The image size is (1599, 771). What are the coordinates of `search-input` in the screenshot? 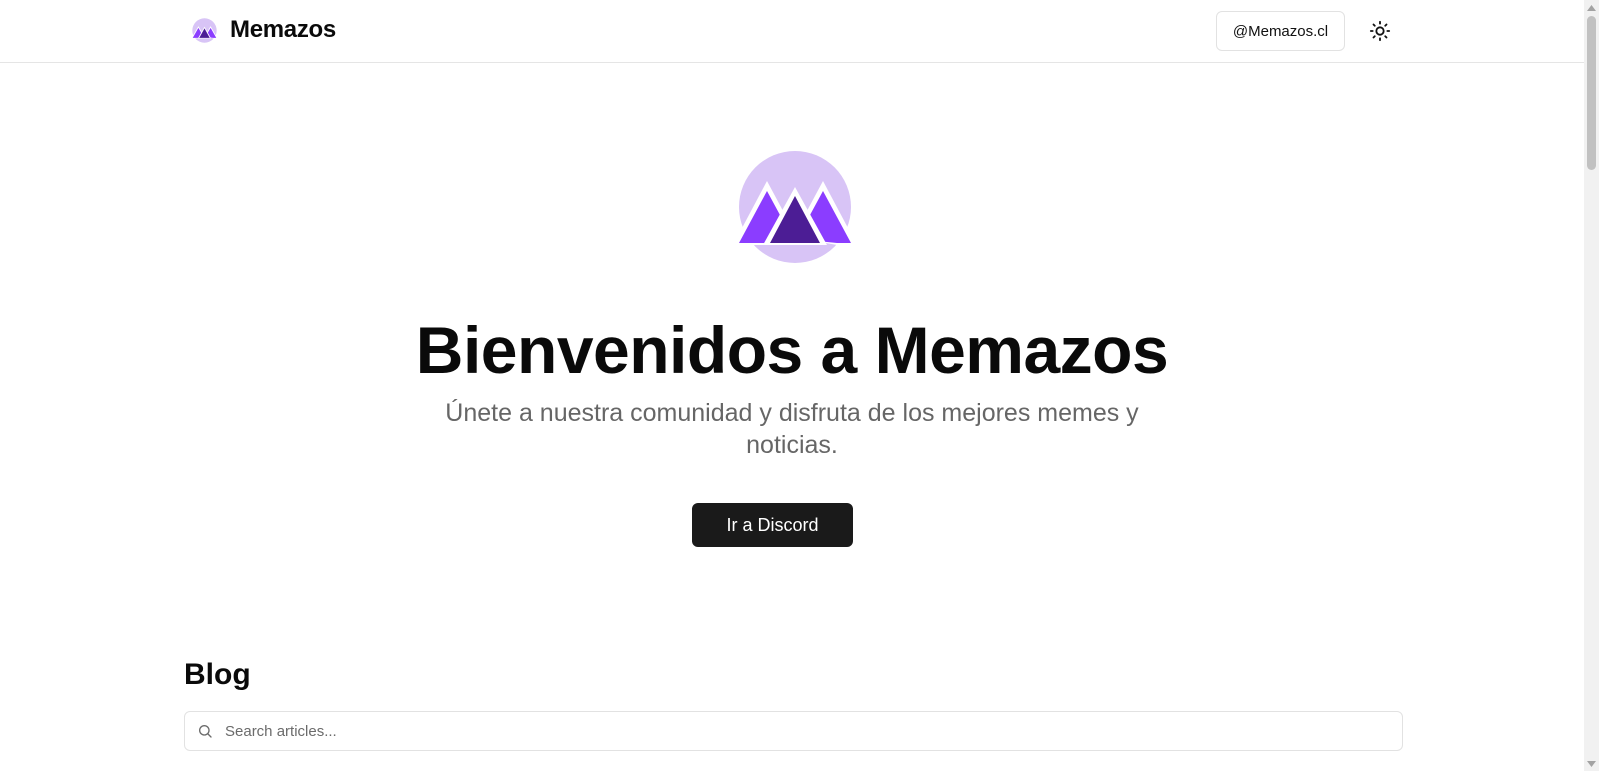 It's located at (813, 731).